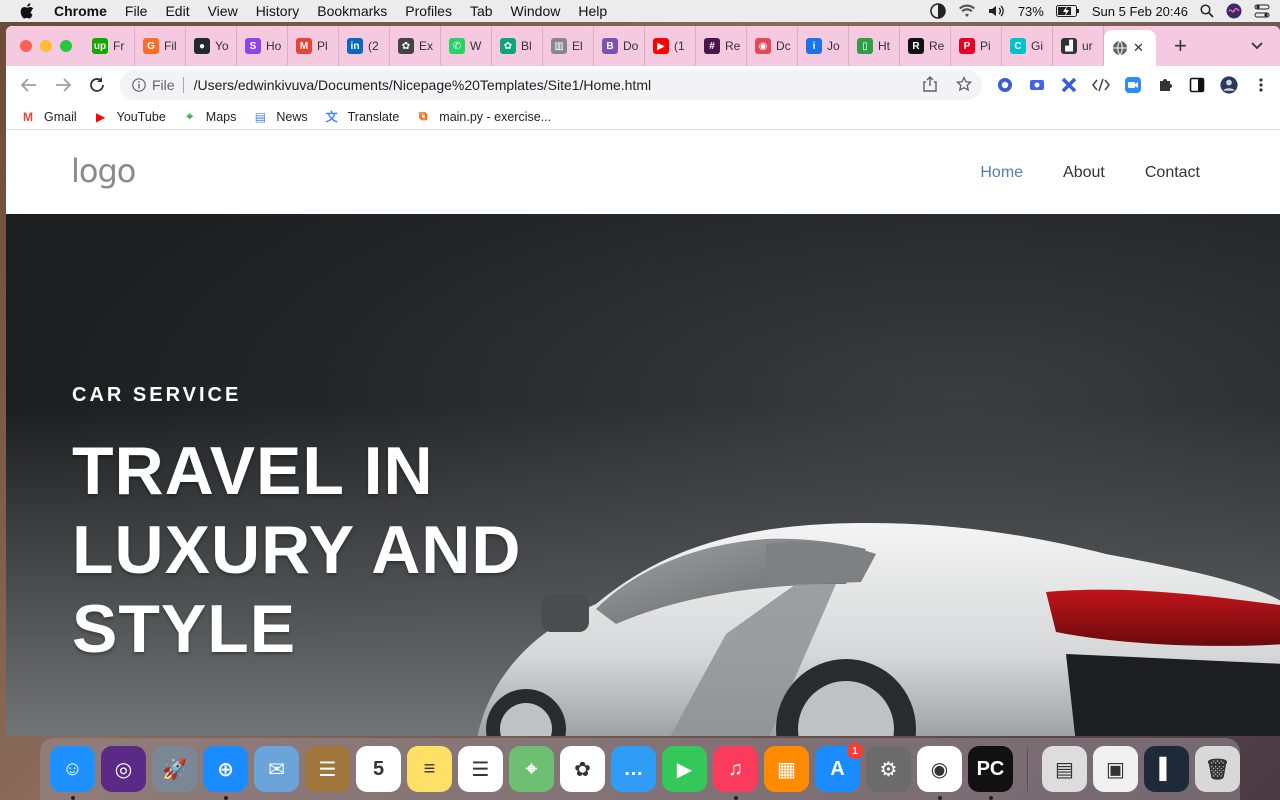 Image resolution: width=1280 pixels, height=800 pixels. Describe the element at coordinates (1234, 11) in the screenshot. I see `siri-menu-icon` at that location.